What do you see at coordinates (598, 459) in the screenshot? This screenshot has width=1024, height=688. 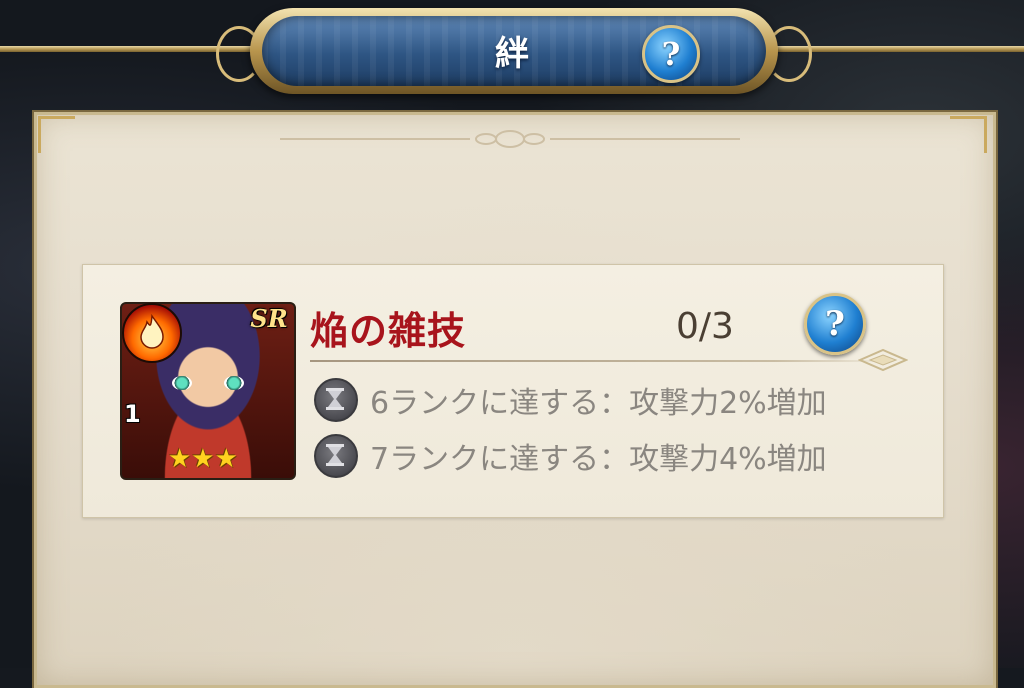 I see `requirement-text: 7ランクに達する：攻撃力4%増加` at bounding box center [598, 459].